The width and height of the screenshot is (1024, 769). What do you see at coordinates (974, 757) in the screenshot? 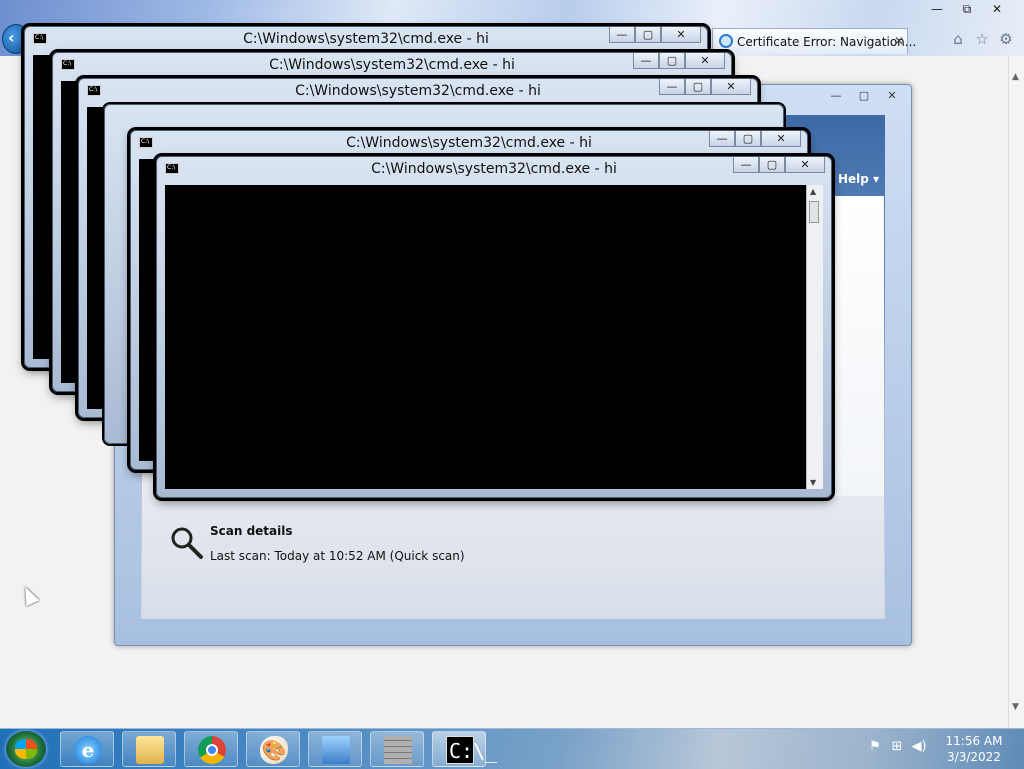
I see `clock-date: 3/3/2022` at bounding box center [974, 757].